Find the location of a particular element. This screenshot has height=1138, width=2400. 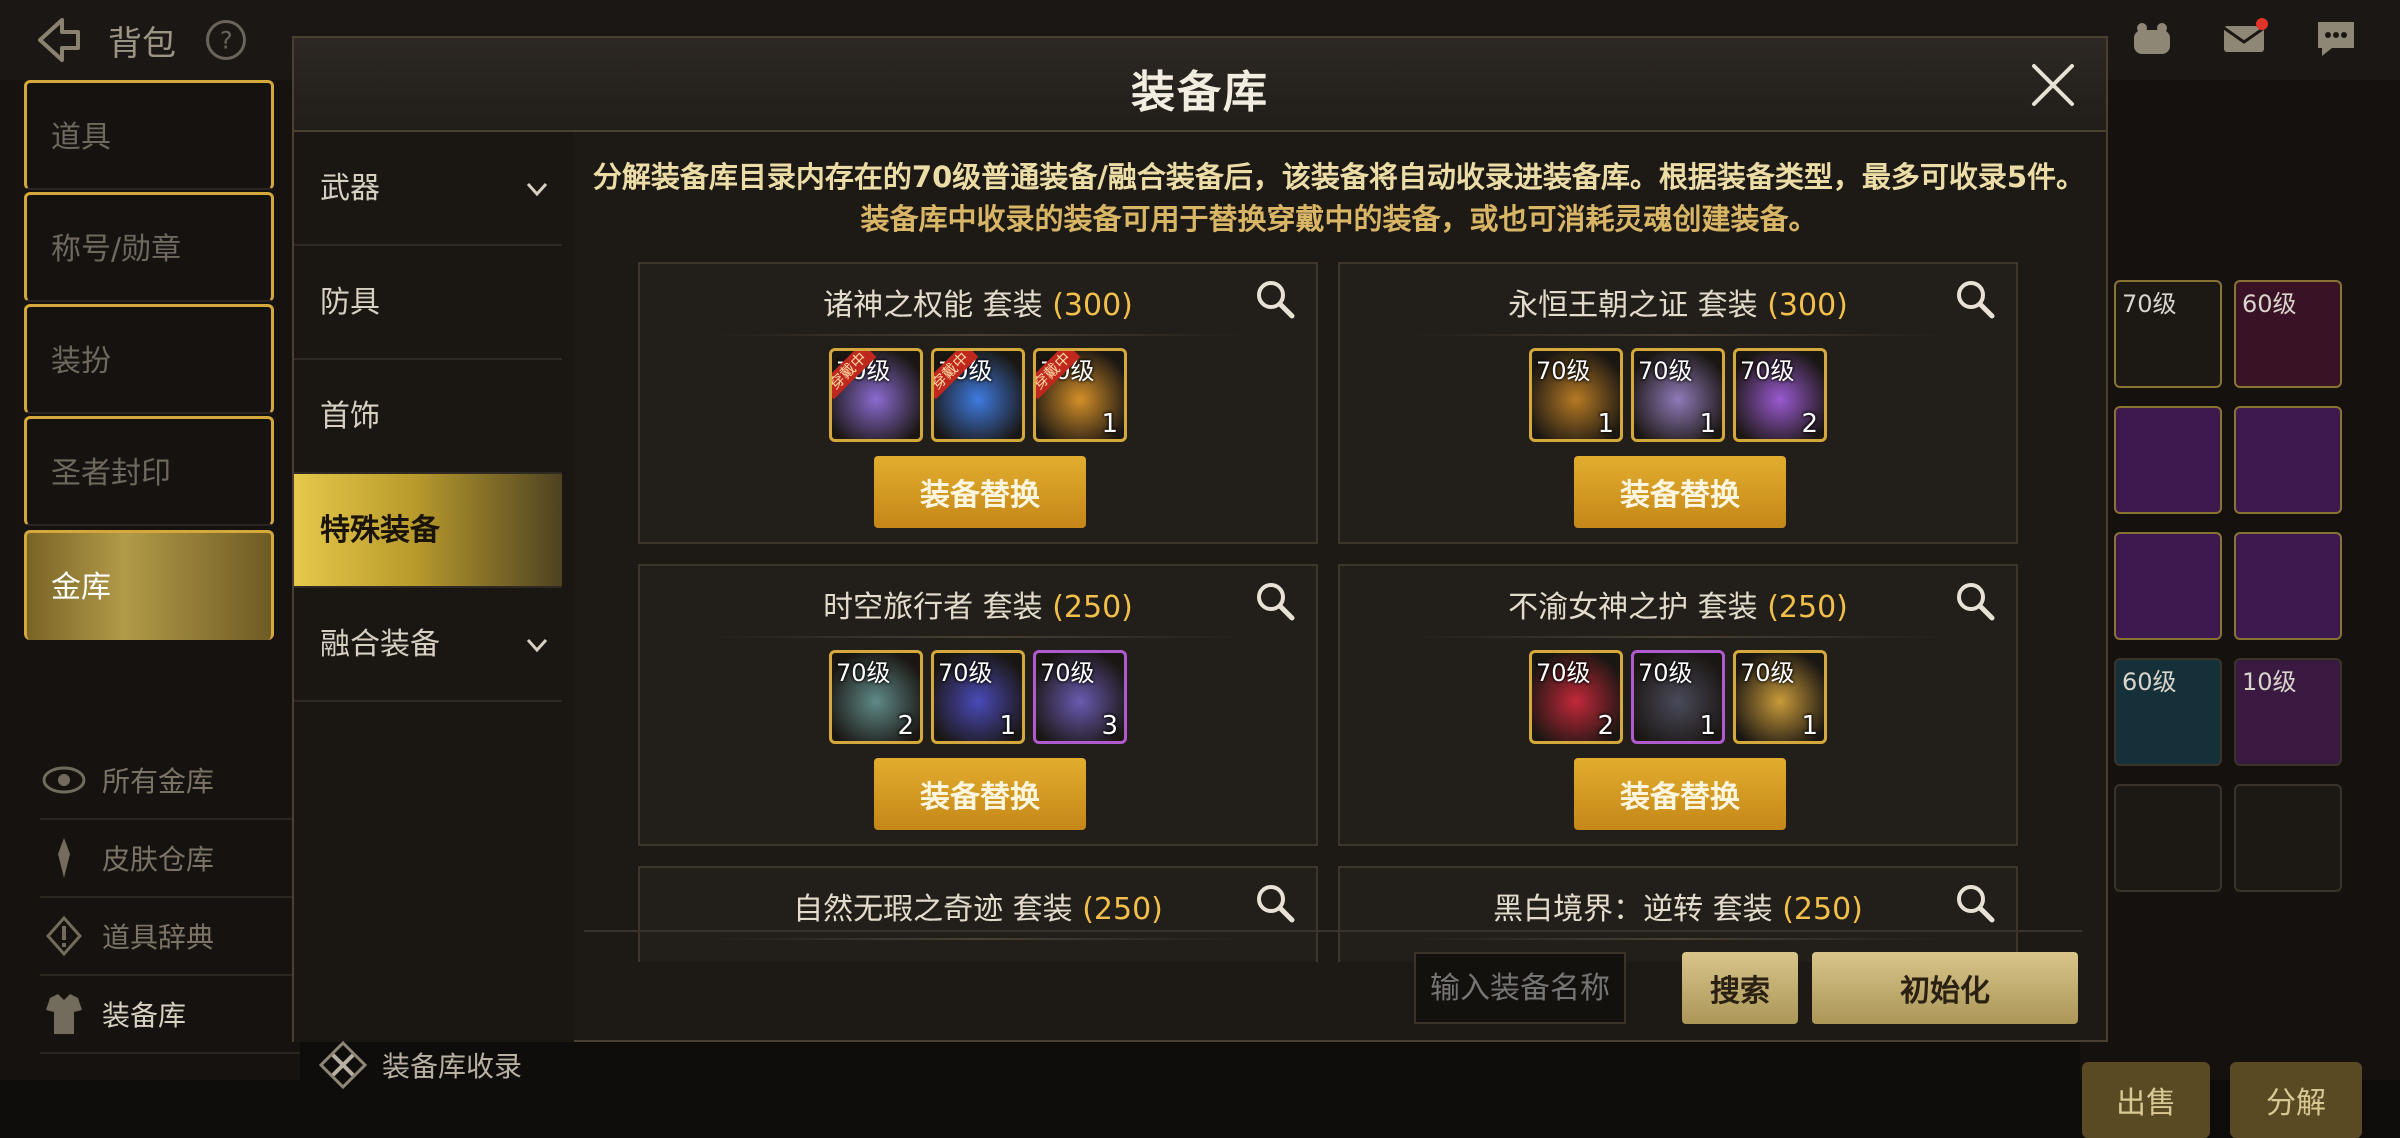

set-card: 时空旅行者 套装 (250) 70级 2 70级 1 70级 3 装备替换 is located at coordinates (978, 705).